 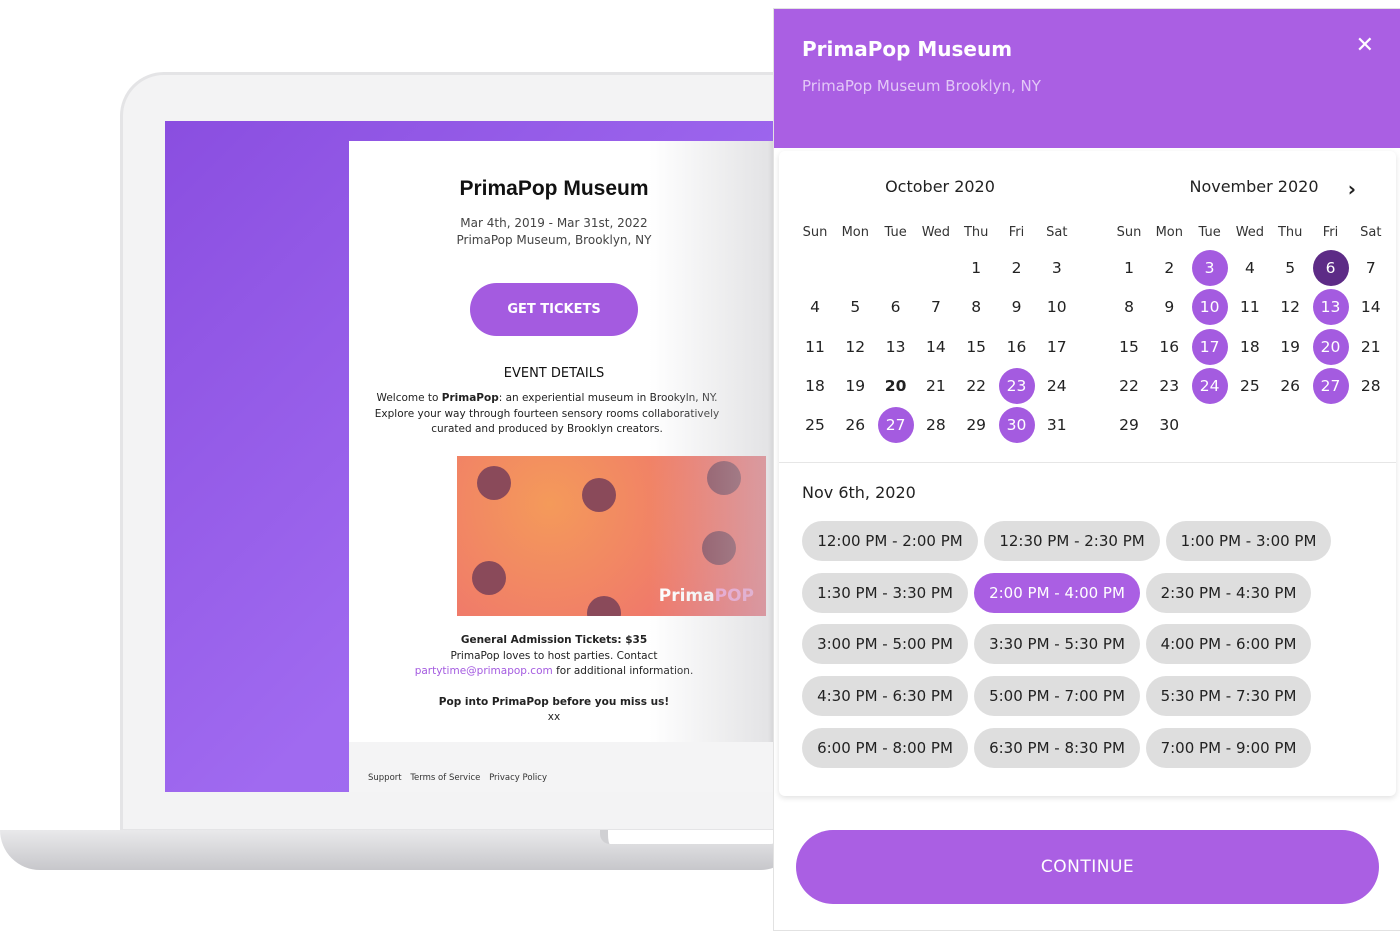 I want to click on time-slot-selected: 2:00 PM - 4:00 PM, so click(x=1057, y=592).